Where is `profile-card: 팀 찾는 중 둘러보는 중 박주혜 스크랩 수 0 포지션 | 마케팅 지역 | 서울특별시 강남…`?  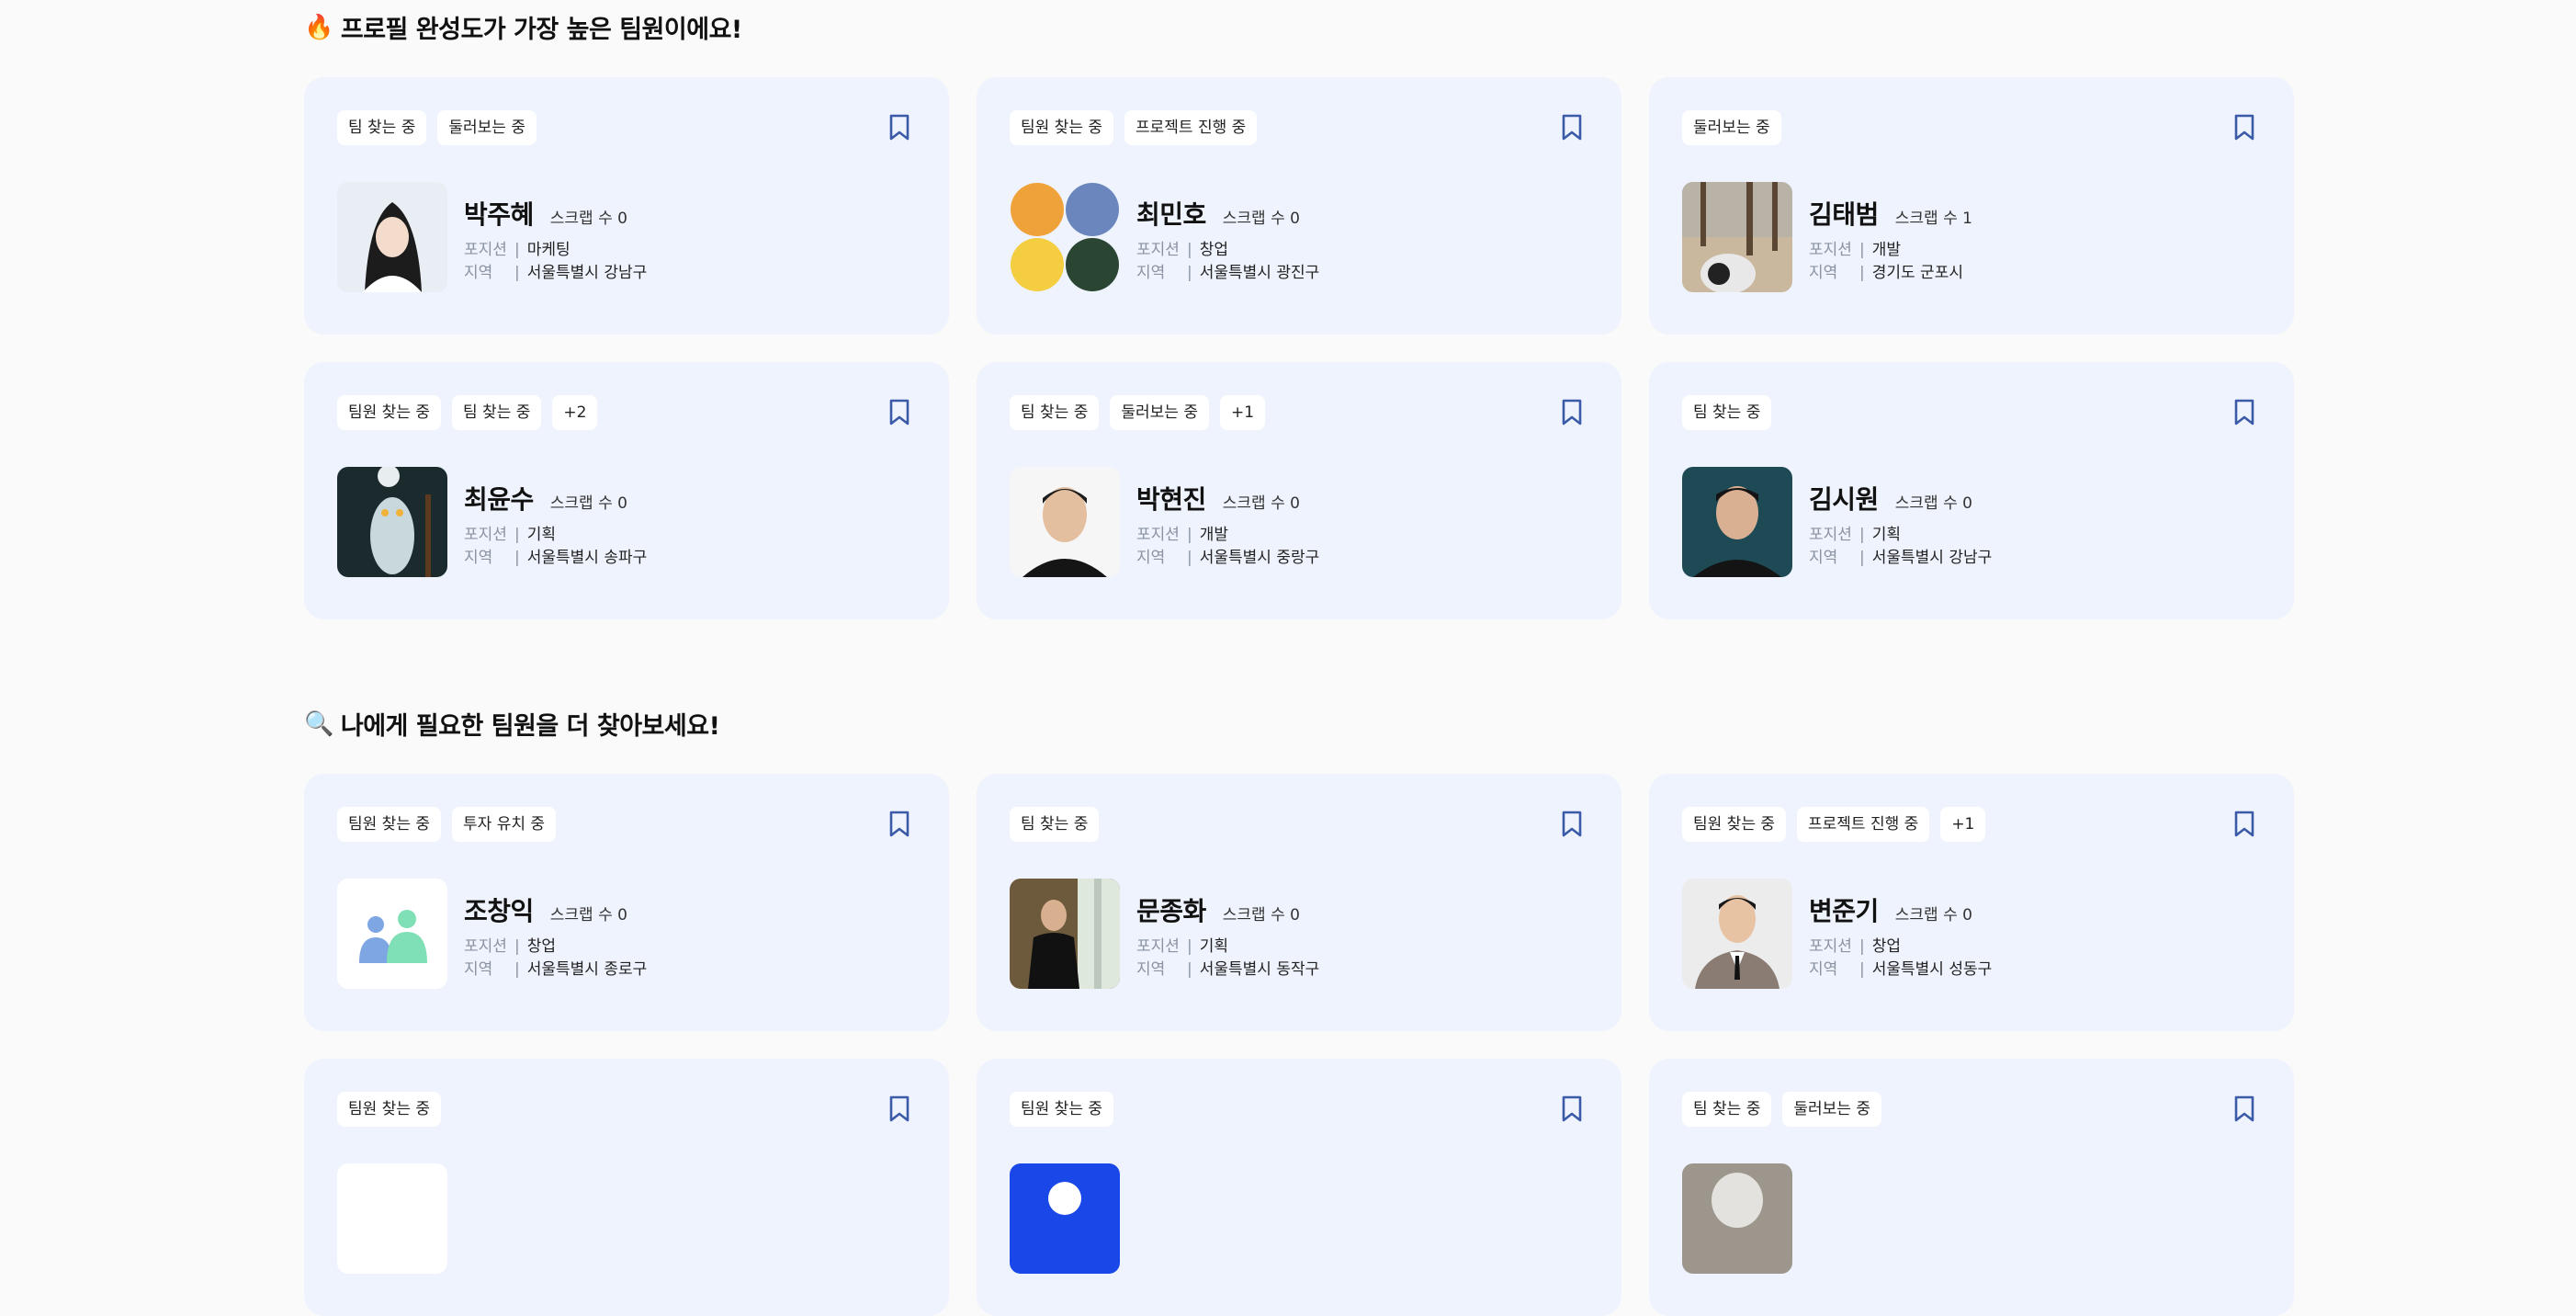
profile-card: 팀 찾는 중 둘러보는 중 박주혜 스크랩 수 0 포지션 | 마케팅 지역 | 서울특별시 강남… is located at coordinates (626, 206).